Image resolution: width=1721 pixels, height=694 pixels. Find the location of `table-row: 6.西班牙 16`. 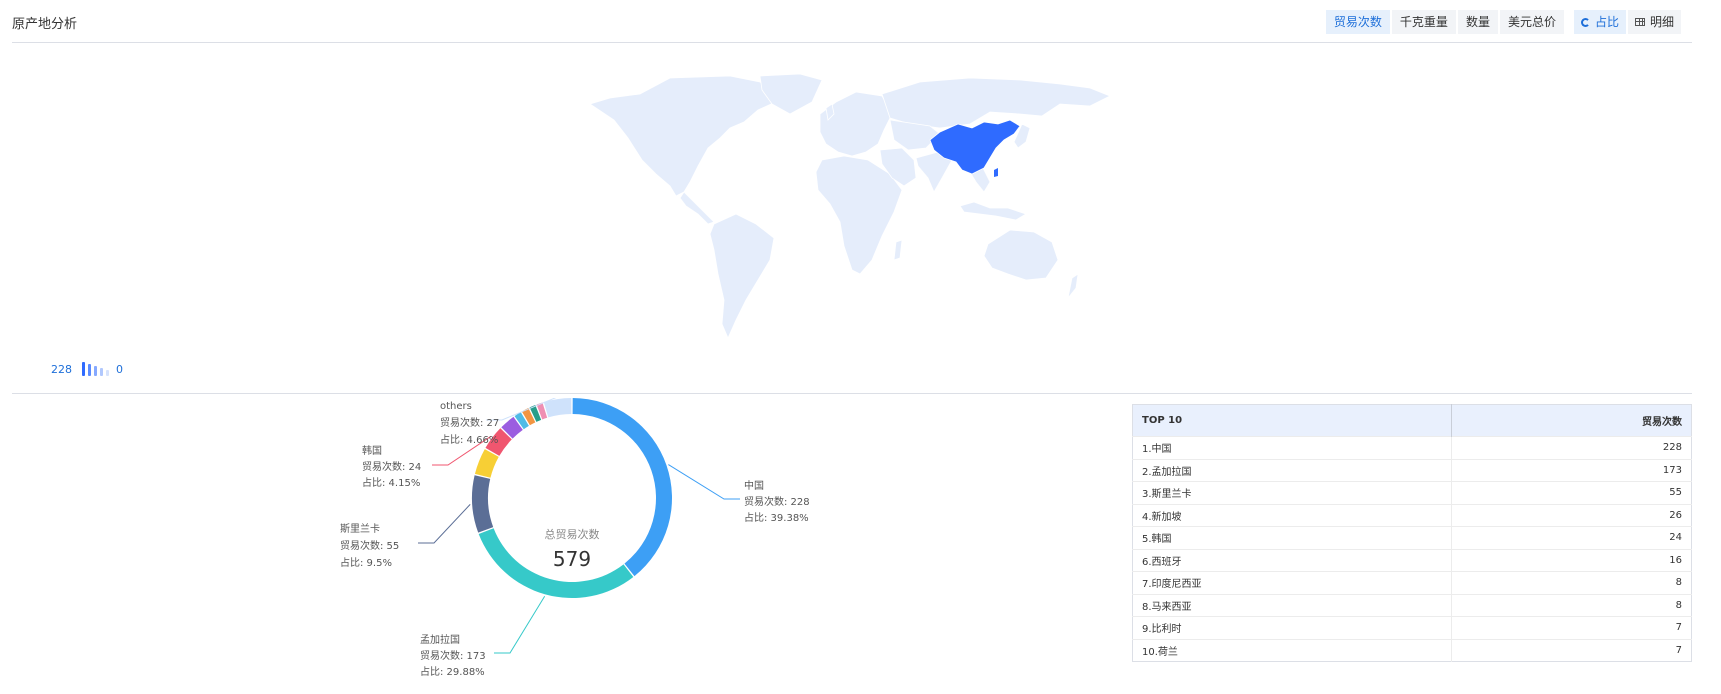

table-row: 6.西班牙 16 is located at coordinates (1412, 560).